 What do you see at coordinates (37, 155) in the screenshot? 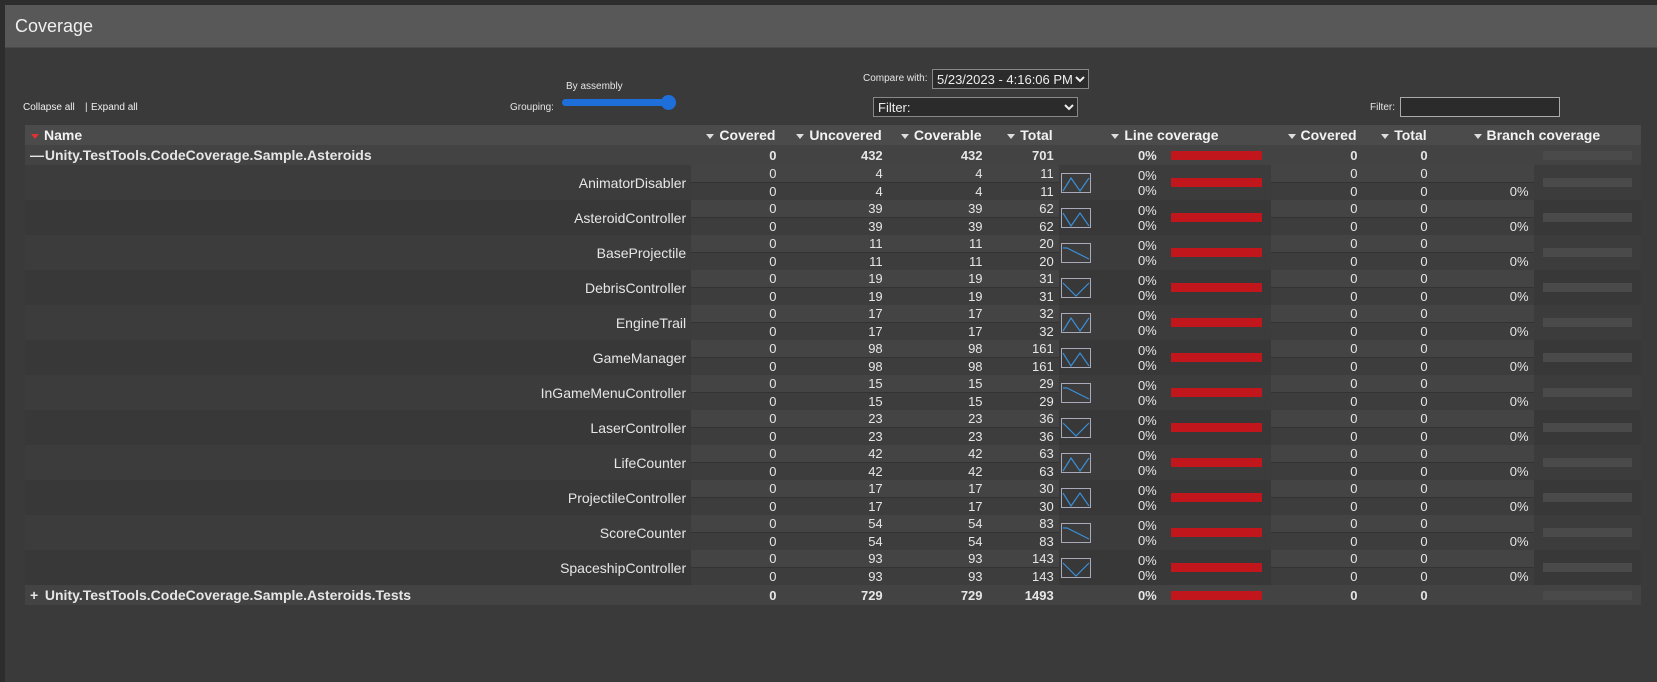
I see `collapse-icon: —` at bounding box center [37, 155].